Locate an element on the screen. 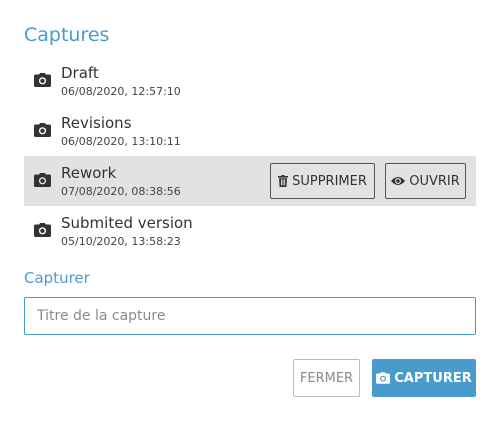 Image resolution: width=500 pixels, height=421 pixels. capture-button: CAPTURER is located at coordinates (424, 378).